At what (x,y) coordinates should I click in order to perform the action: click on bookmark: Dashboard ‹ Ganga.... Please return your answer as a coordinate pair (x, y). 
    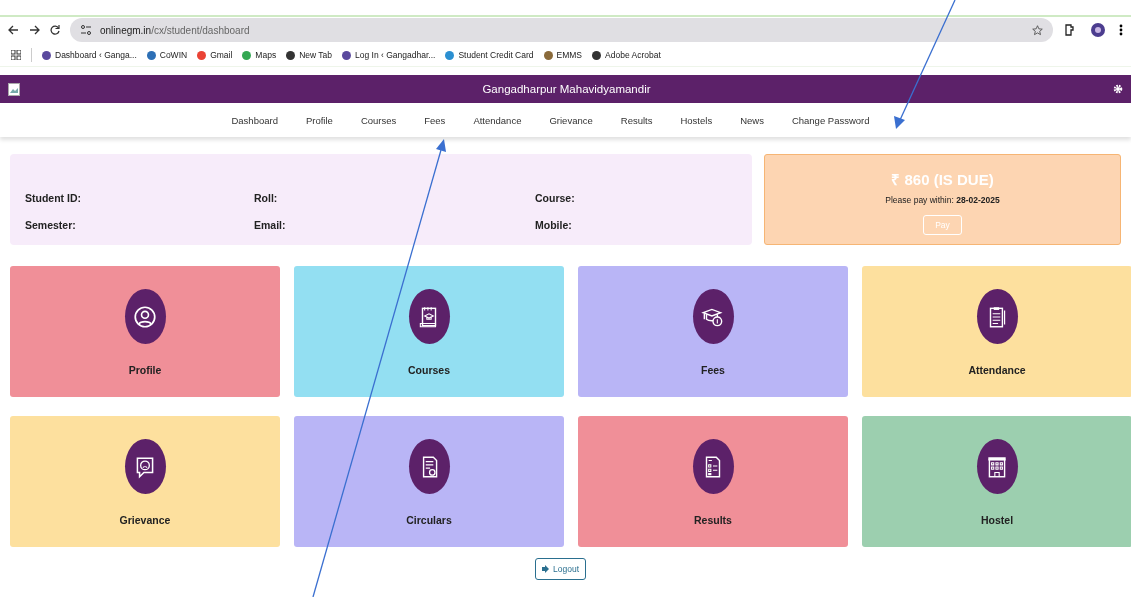
    Looking at the image, I should click on (89, 55).